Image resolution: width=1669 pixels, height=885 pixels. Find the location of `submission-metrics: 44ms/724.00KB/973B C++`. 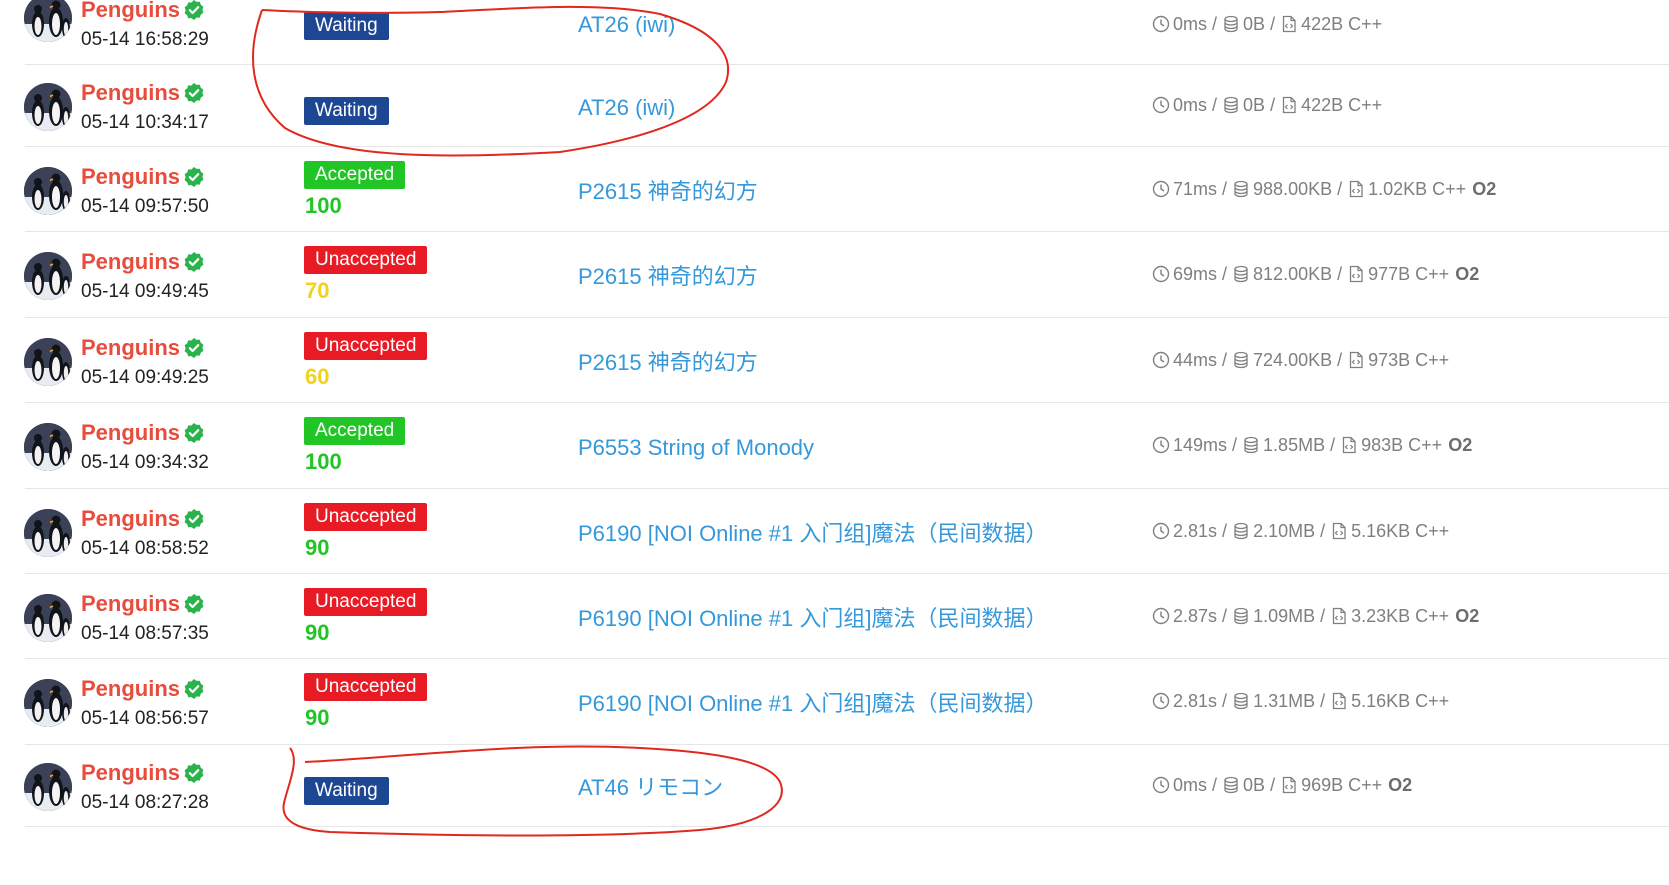

submission-metrics: 44ms/724.00KB/973B C++ is located at coordinates (1300, 360).